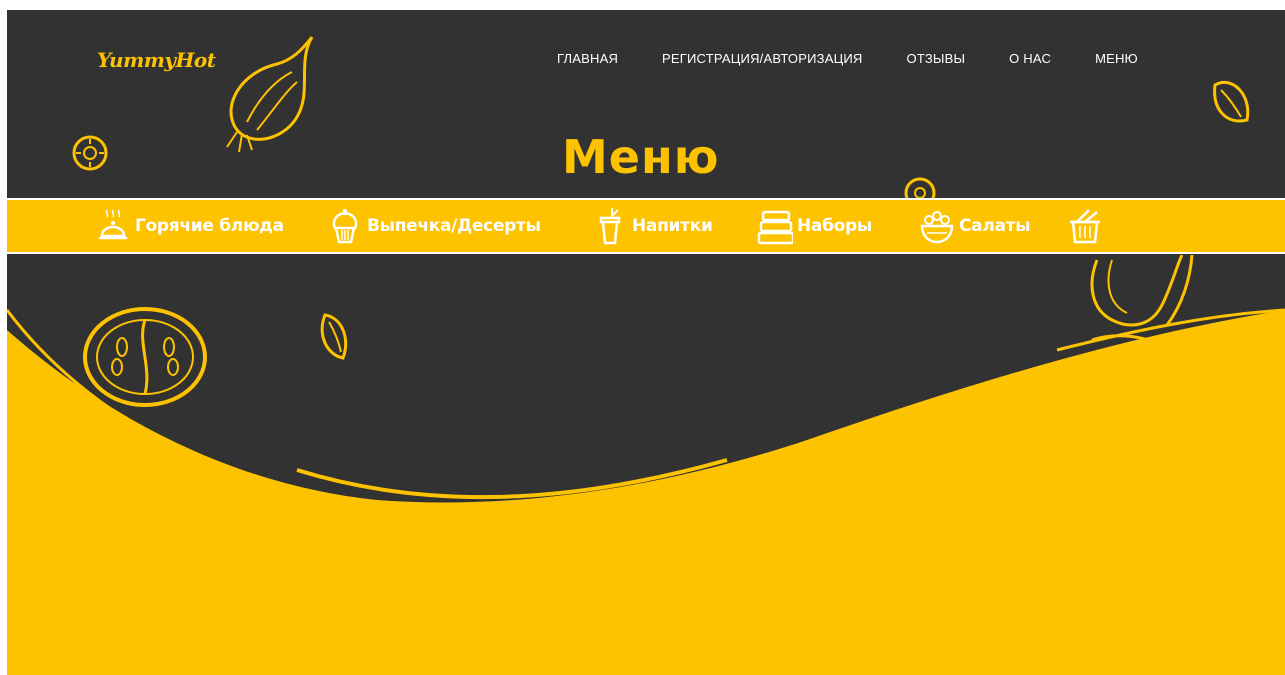 This screenshot has height=675, width=1285. I want to click on category-hot-dishes: Горячие блюда, so click(189, 226).